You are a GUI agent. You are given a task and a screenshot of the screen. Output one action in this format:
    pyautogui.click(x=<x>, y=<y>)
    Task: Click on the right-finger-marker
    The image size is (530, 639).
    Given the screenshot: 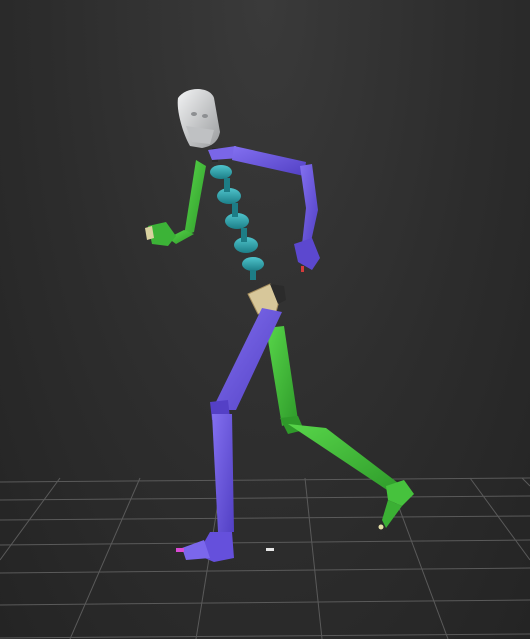 What is the action you would take?
    pyautogui.click(x=302, y=269)
    